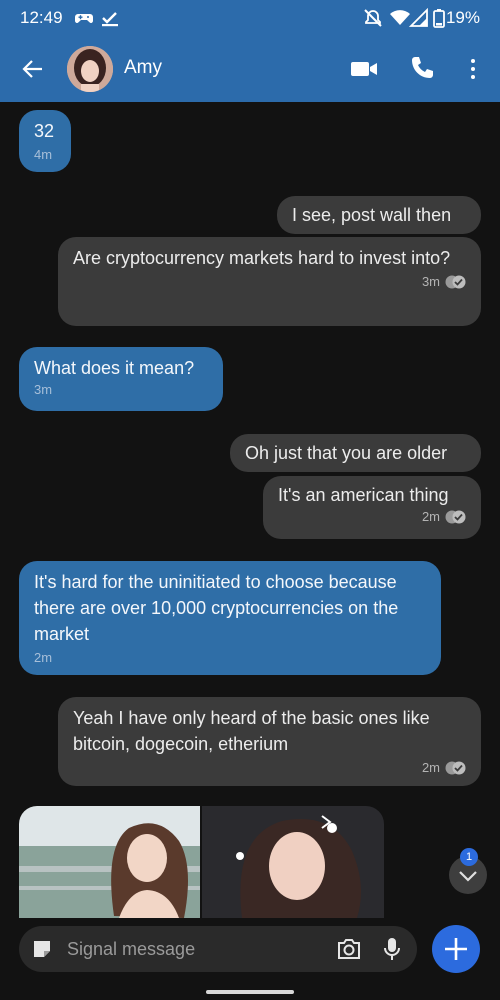 The height and width of the screenshot is (1000, 500). What do you see at coordinates (250, 18) in the screenshot?
I see `status-bar: 12:49 19%` at bounding box center [250, 18].